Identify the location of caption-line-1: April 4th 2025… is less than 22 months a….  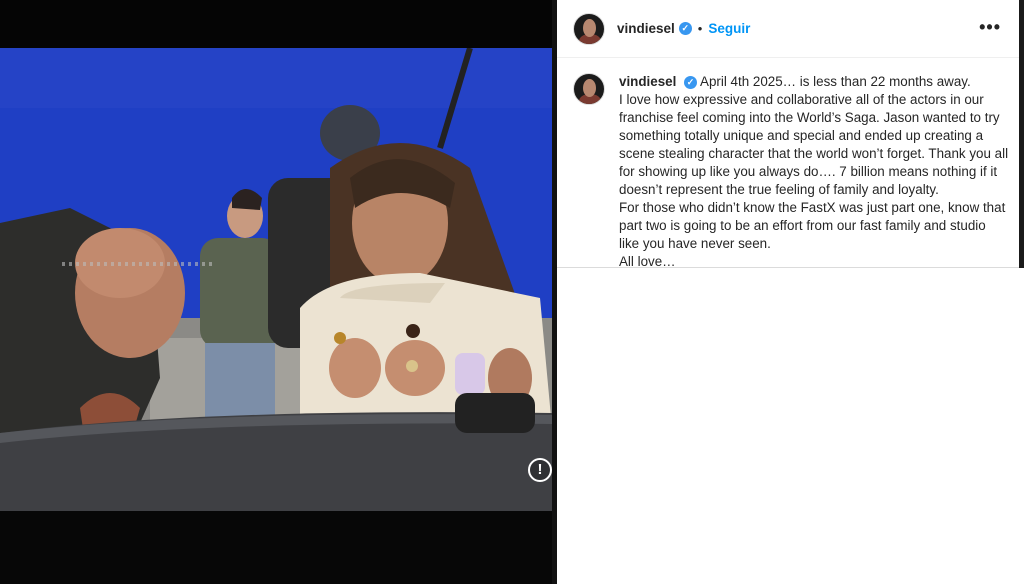
(835, 81).